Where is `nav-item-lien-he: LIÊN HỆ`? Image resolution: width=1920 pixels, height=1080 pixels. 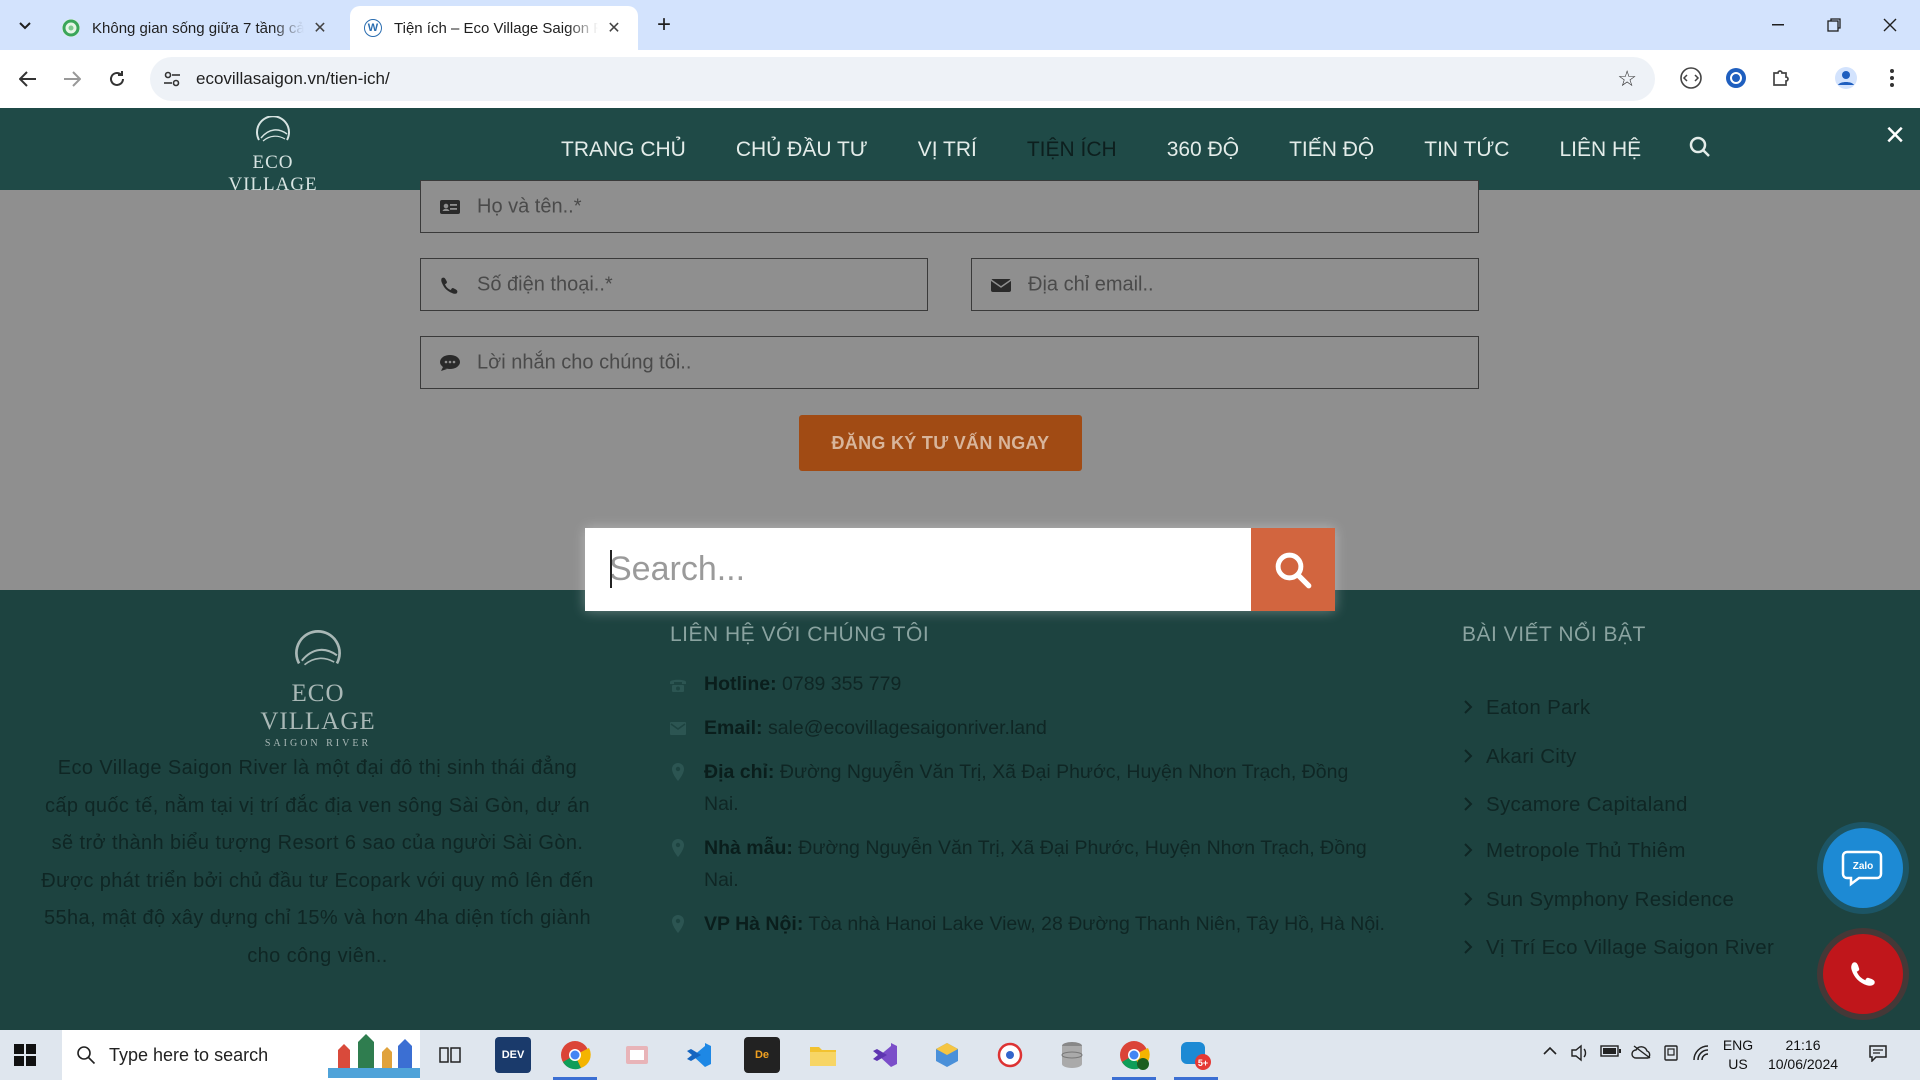
nav-item-lien-he: LIÊN HỆ is located at coordinates (1600, 150).